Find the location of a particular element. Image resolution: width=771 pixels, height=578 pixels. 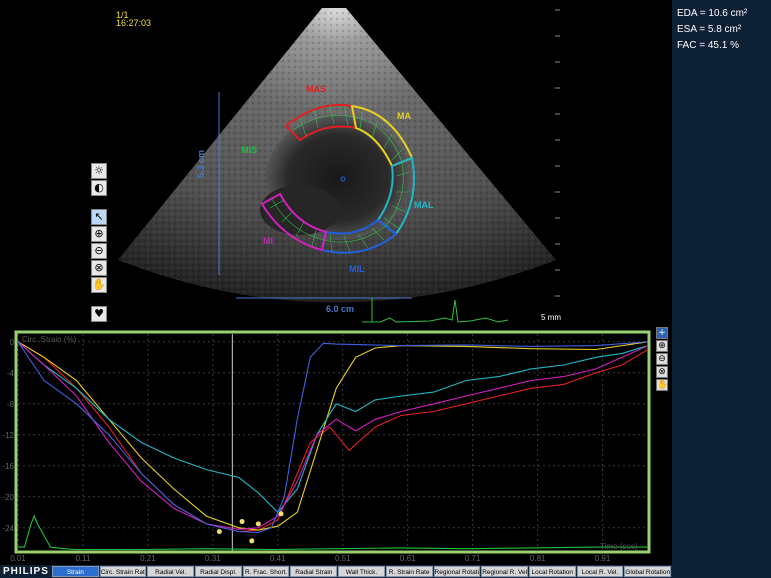

clock-time: 16:27:03 is located at coordinates (134, 23).